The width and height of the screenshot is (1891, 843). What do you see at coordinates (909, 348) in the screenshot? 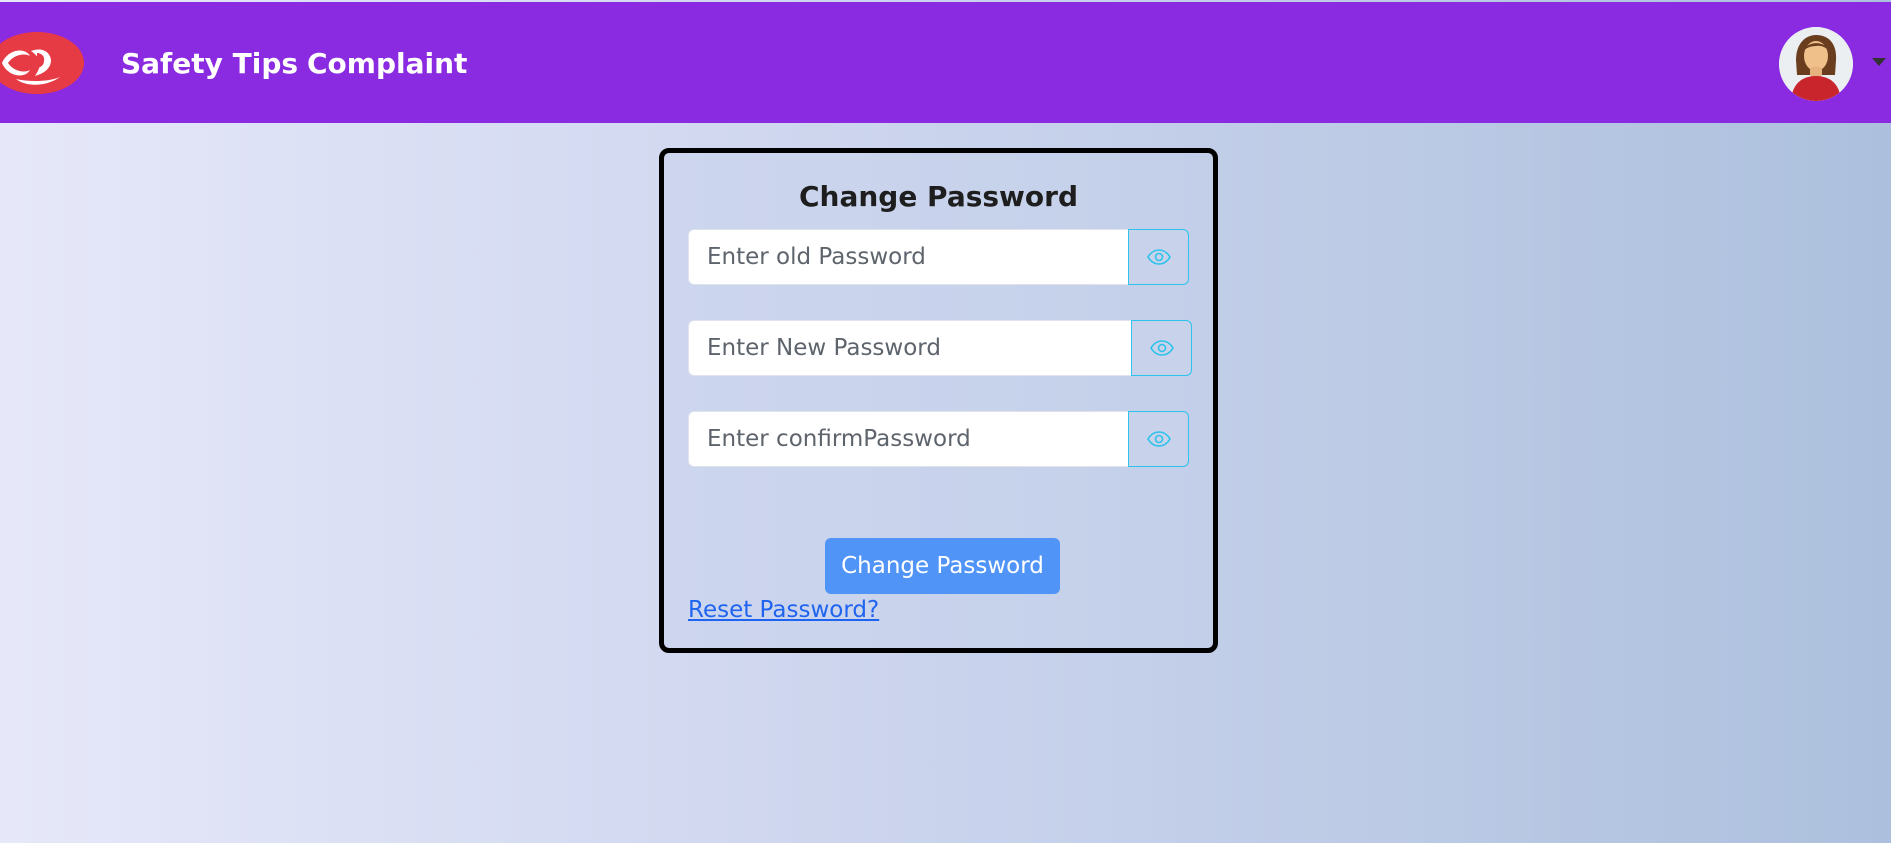
I see `new-password-input` at bounding box center [909, 348].